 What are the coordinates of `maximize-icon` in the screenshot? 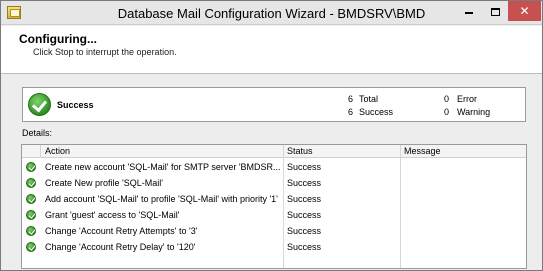 It's located at (495, 11).